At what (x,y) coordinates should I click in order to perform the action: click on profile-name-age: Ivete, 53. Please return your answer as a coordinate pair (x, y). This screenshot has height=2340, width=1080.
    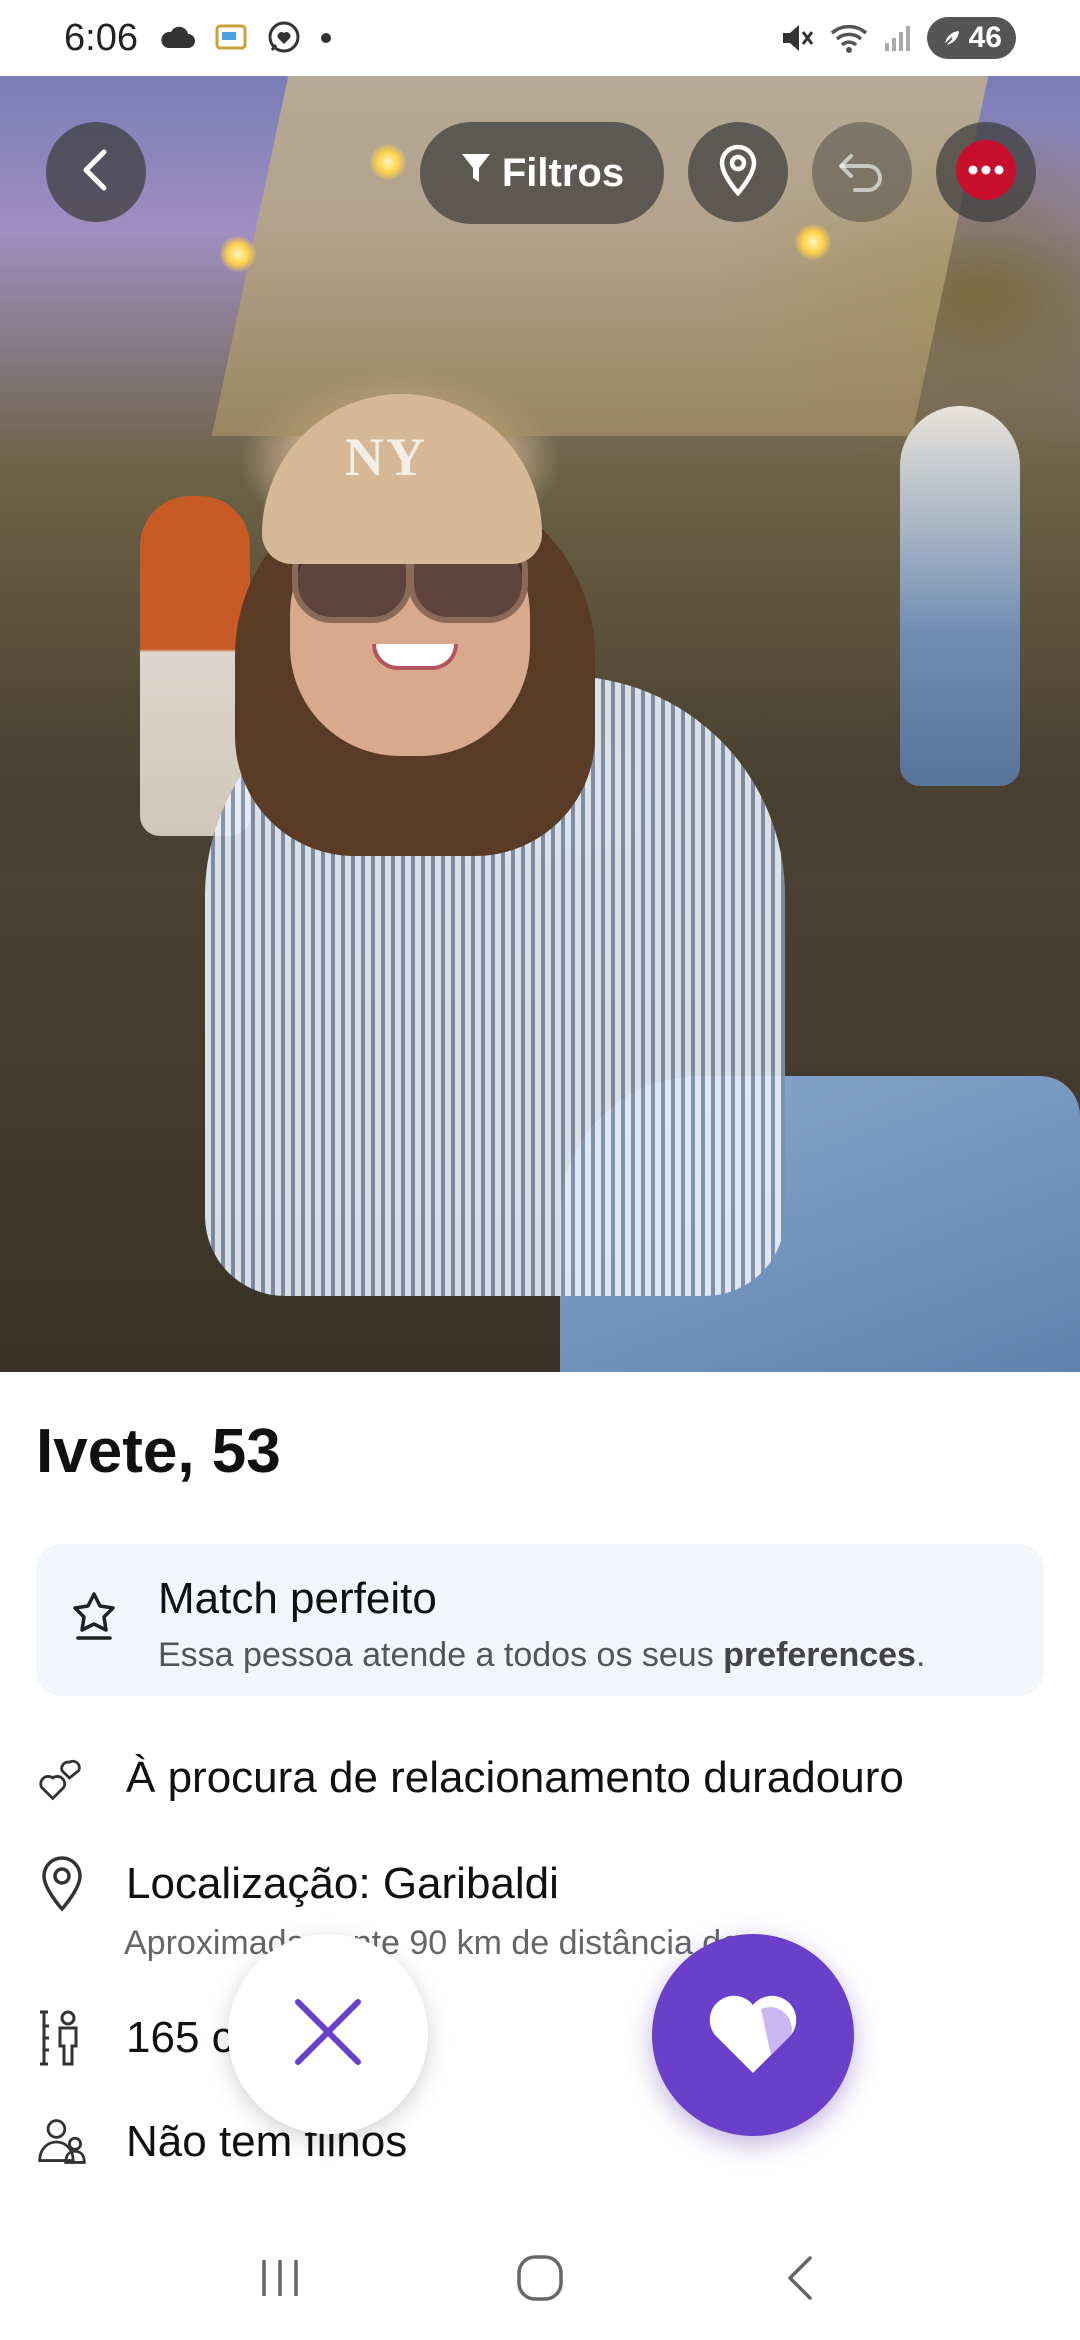
    Looking at the image, I should click on (158, 1451).